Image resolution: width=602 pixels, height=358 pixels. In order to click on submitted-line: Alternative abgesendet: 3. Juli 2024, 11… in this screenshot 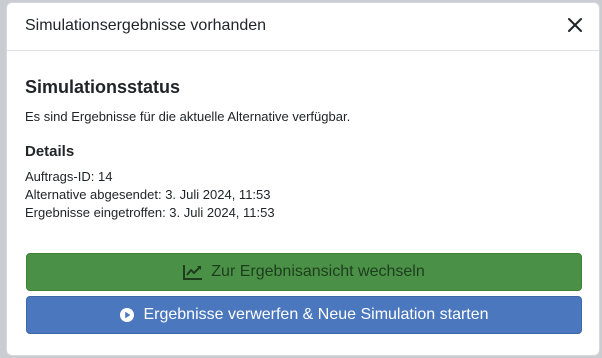, I will do `click(148, 194)`.